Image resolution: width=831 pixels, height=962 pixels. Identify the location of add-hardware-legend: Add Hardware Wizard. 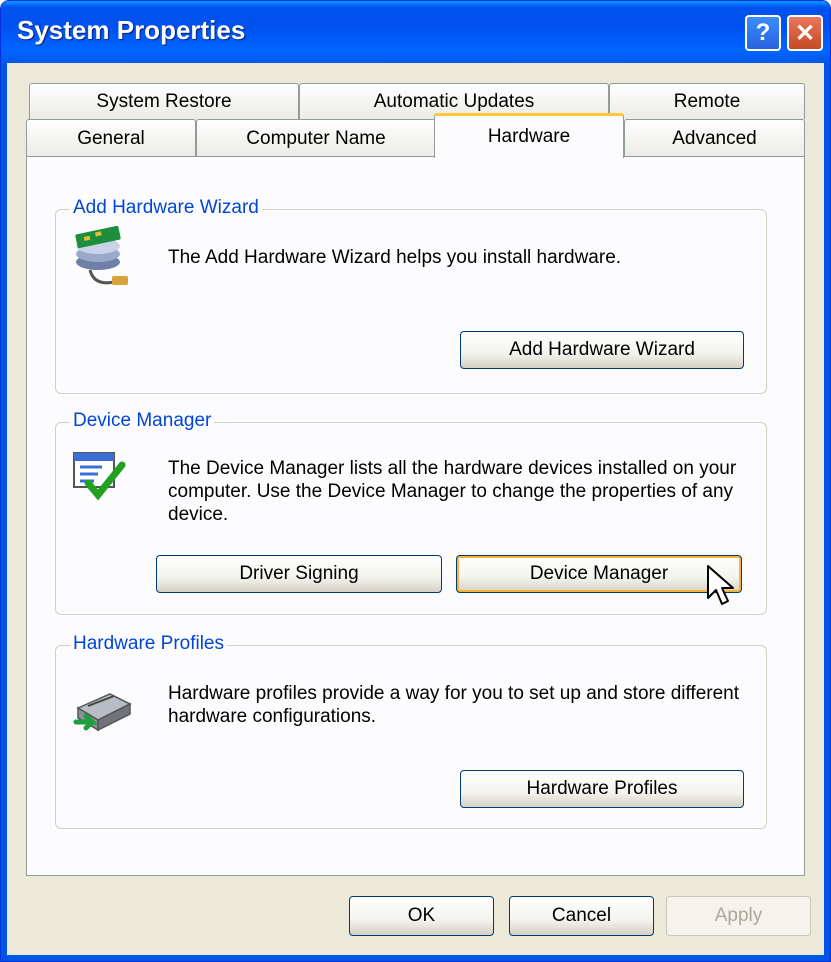
(166, 208).